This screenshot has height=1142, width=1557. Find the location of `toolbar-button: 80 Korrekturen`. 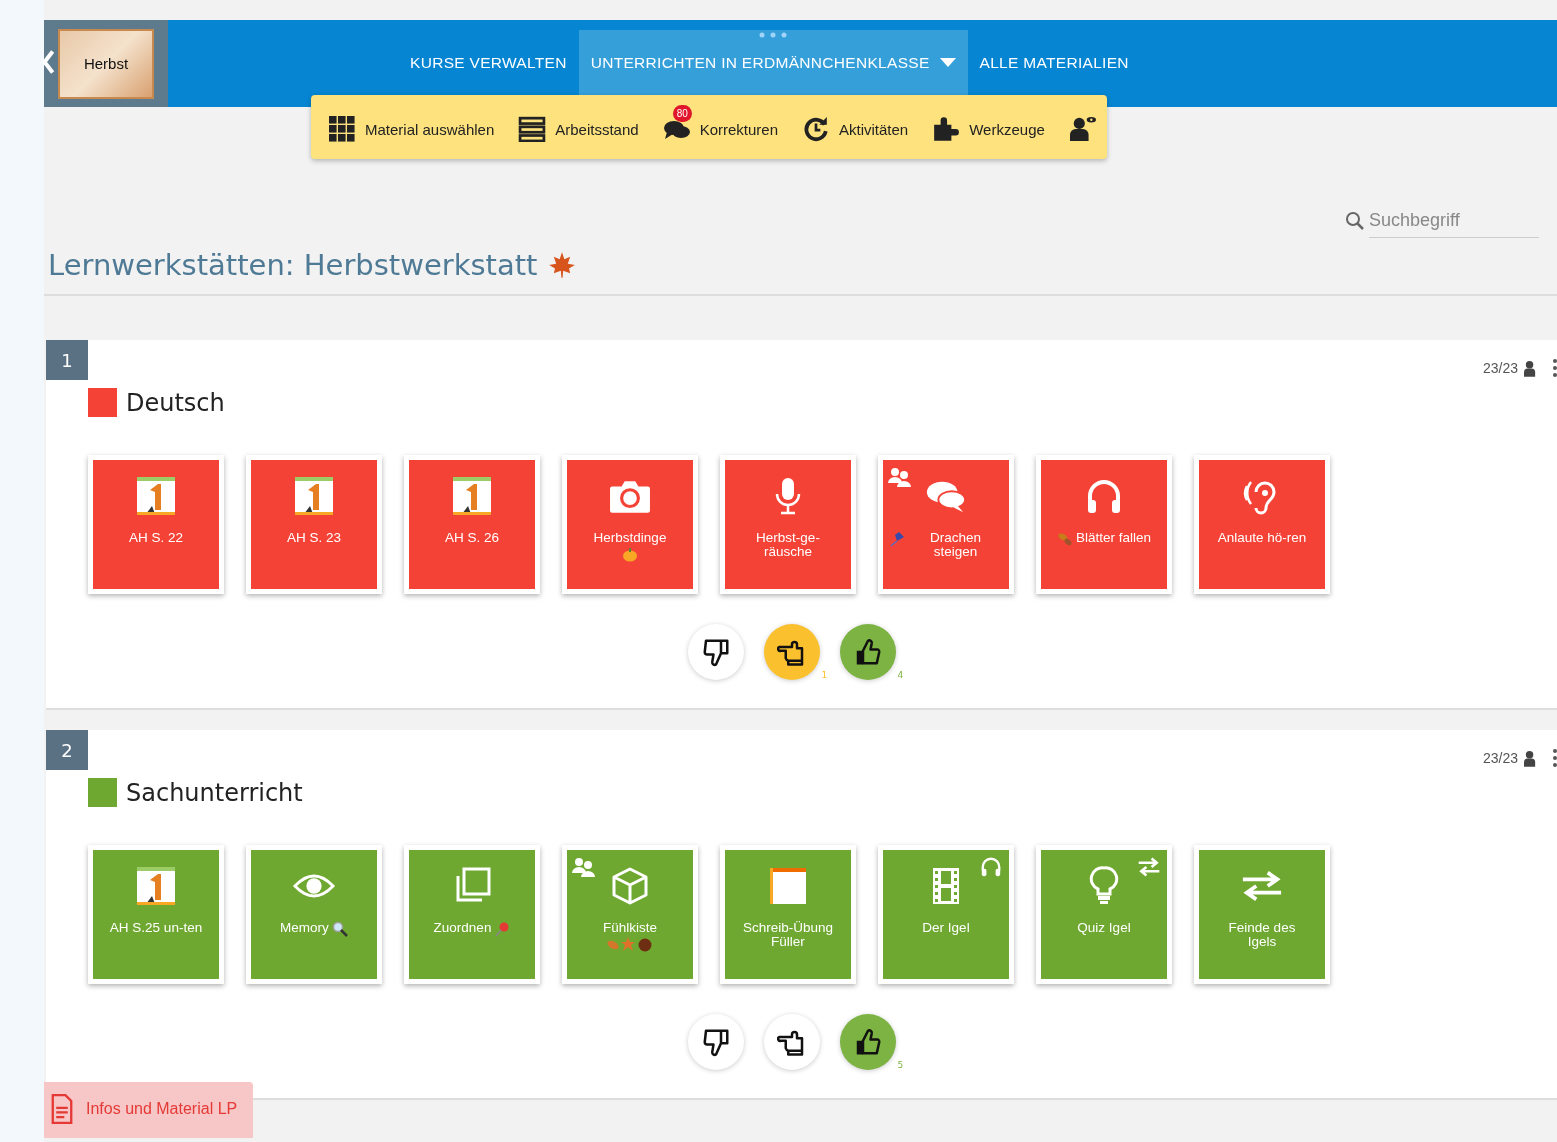

toolbar-button: 80 Korrekturen is located at coordinates (720, 127).